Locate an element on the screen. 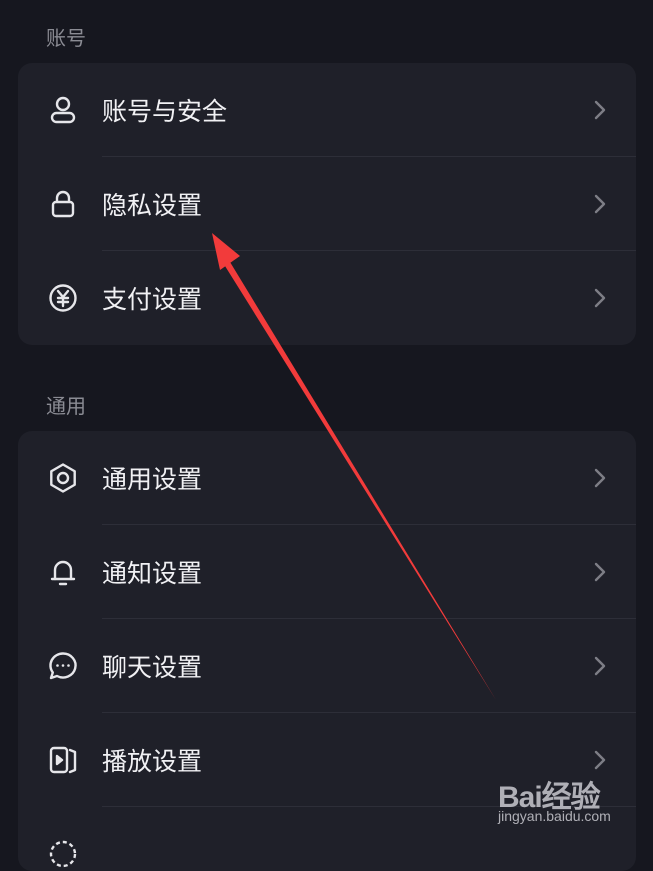 This screenshot has height=871, width=653. settings-item-label: 账号与安全 is located at coordinates (165, 111).